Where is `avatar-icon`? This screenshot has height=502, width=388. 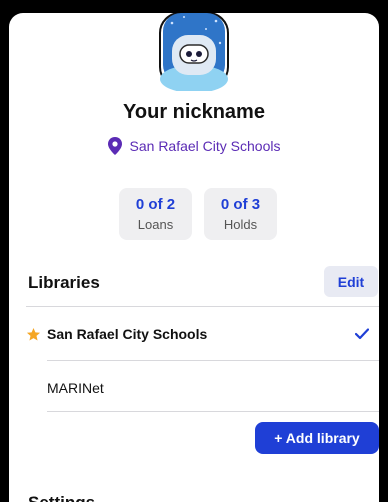 avatar-icon is located at coordinates (194, 52).